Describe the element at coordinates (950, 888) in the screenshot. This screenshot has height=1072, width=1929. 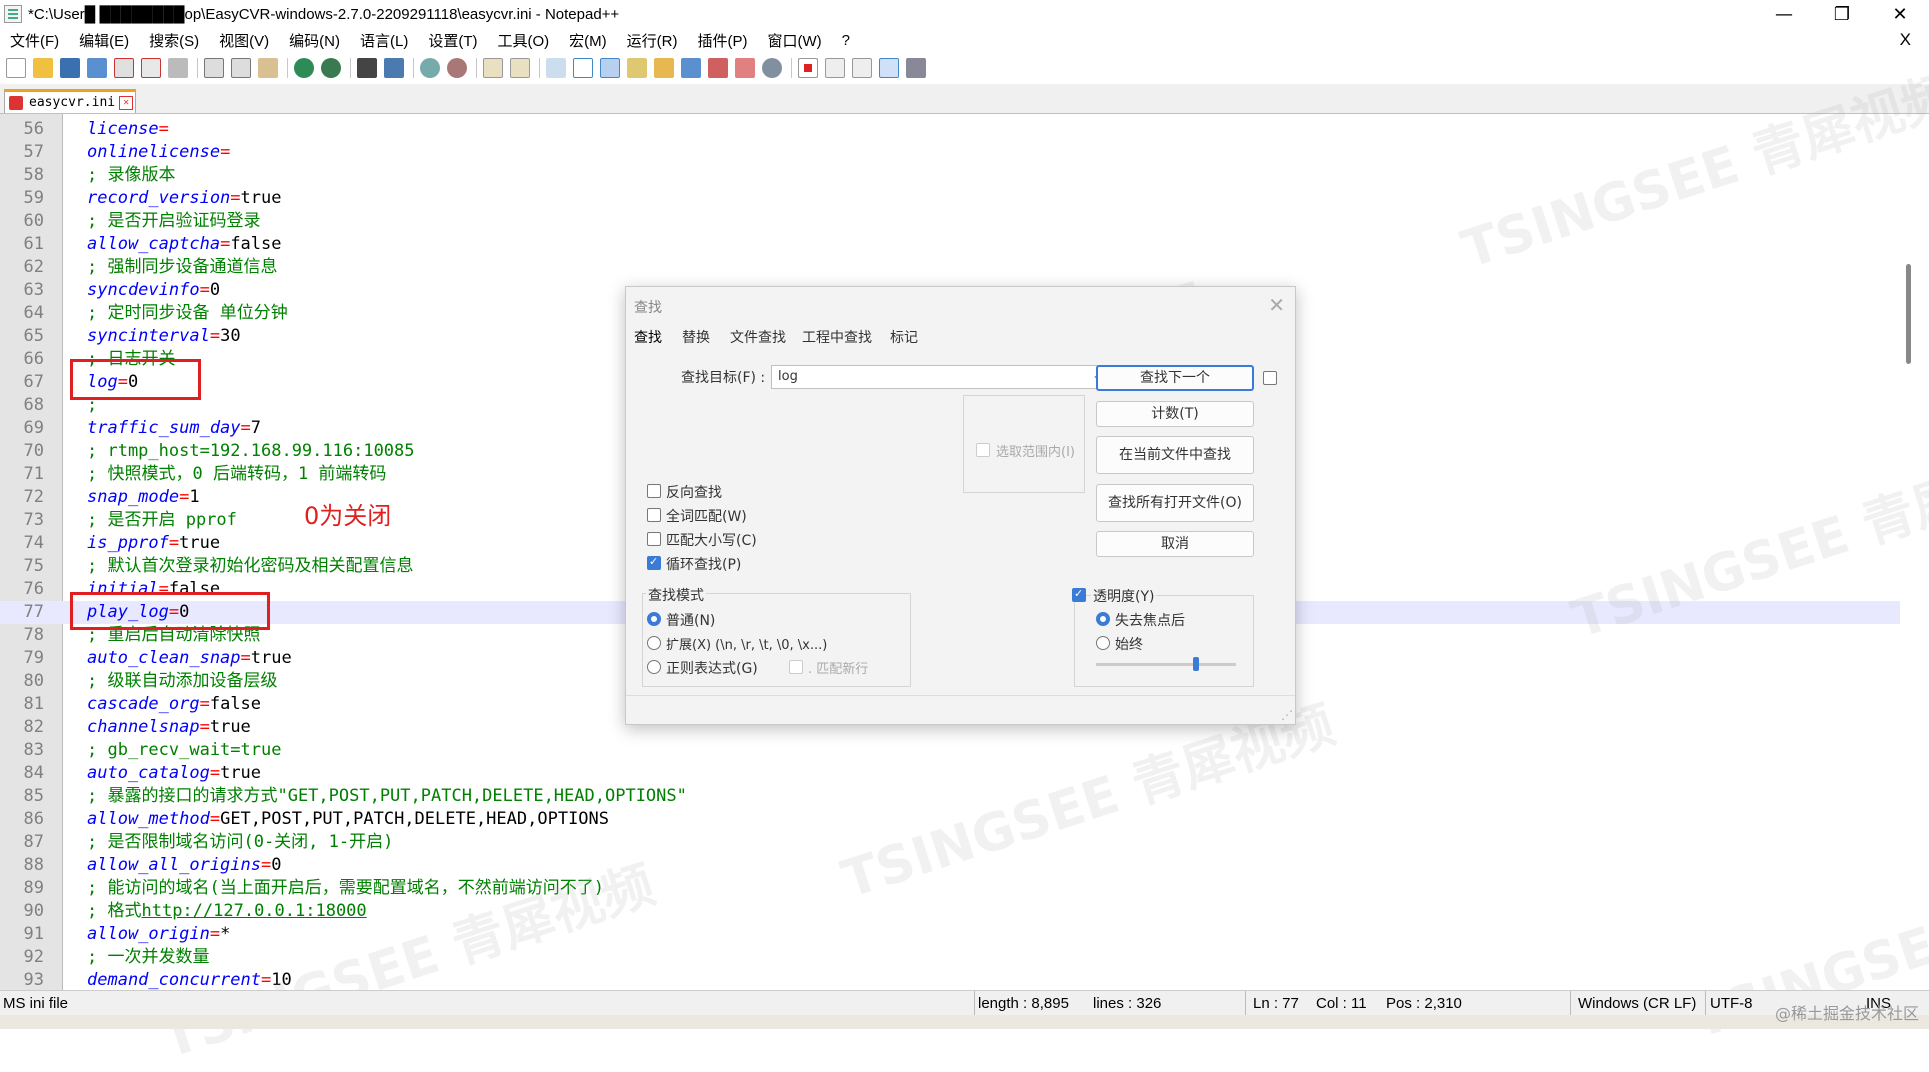
I see `code-line: 89 ; 能访问的域名(当上面开启后，需要配置域名，不然前端访问不了)` at that location.